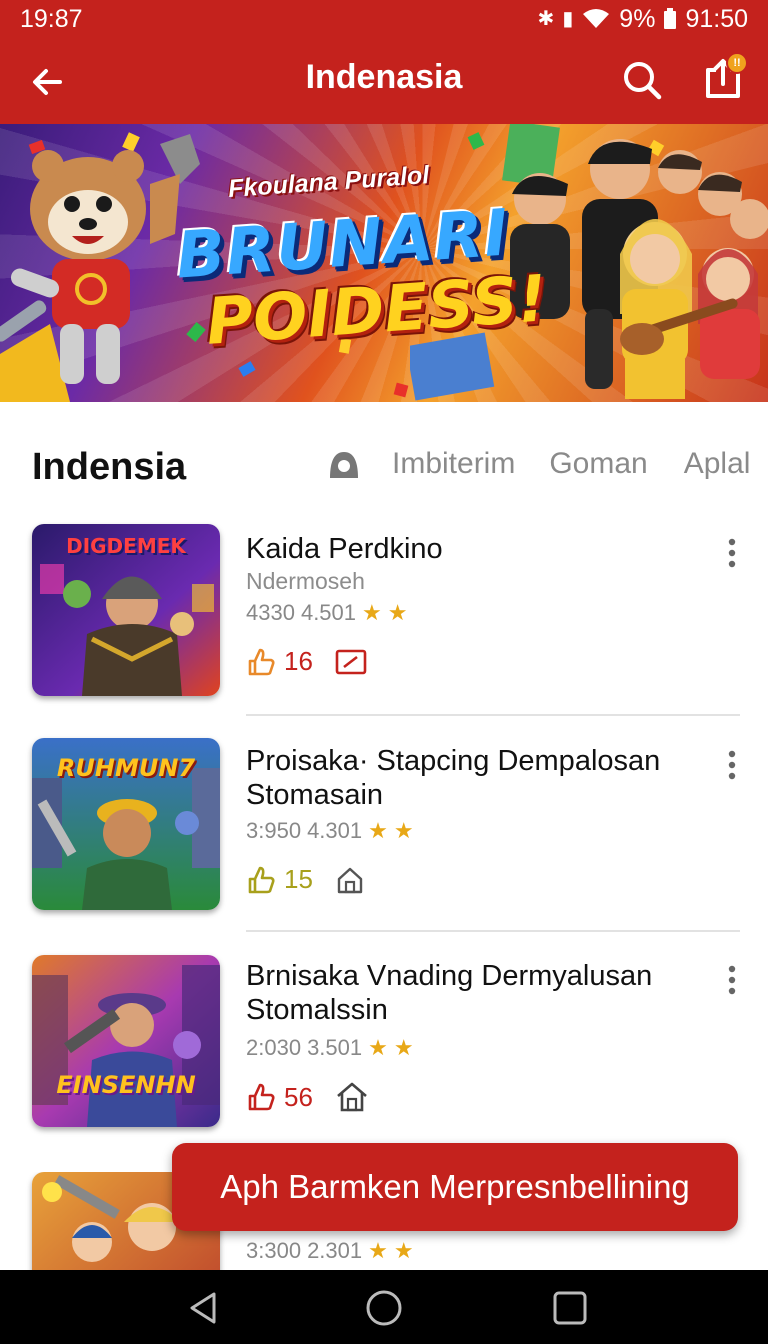  What do you see at coordinates (384, 19) in the screenshot?
I see `status-bar: 19:87 ✱ ▮ 9% 91:50` at bounding box center [384, 19].